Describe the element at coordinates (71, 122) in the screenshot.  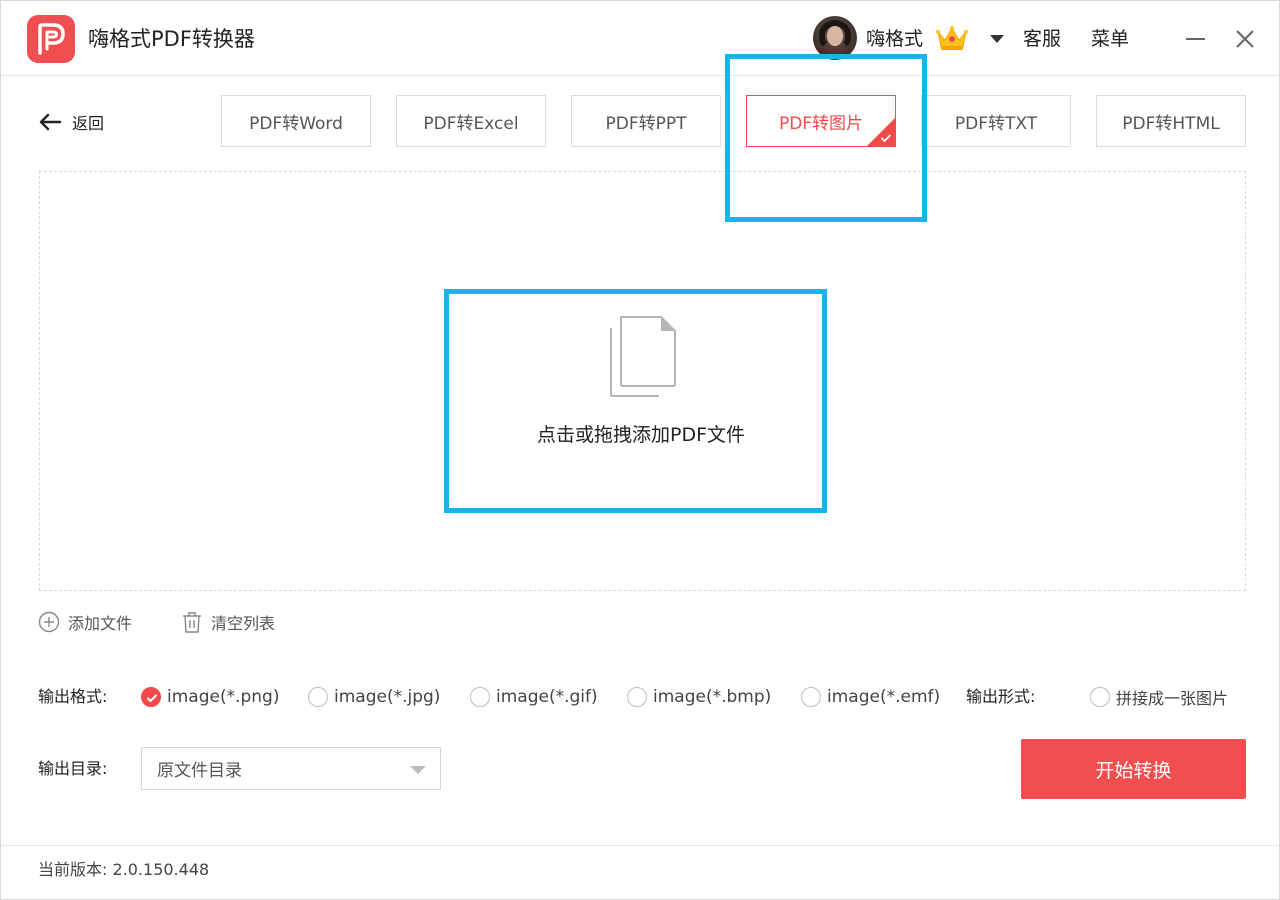
I see `back-button: 返回` at that location.